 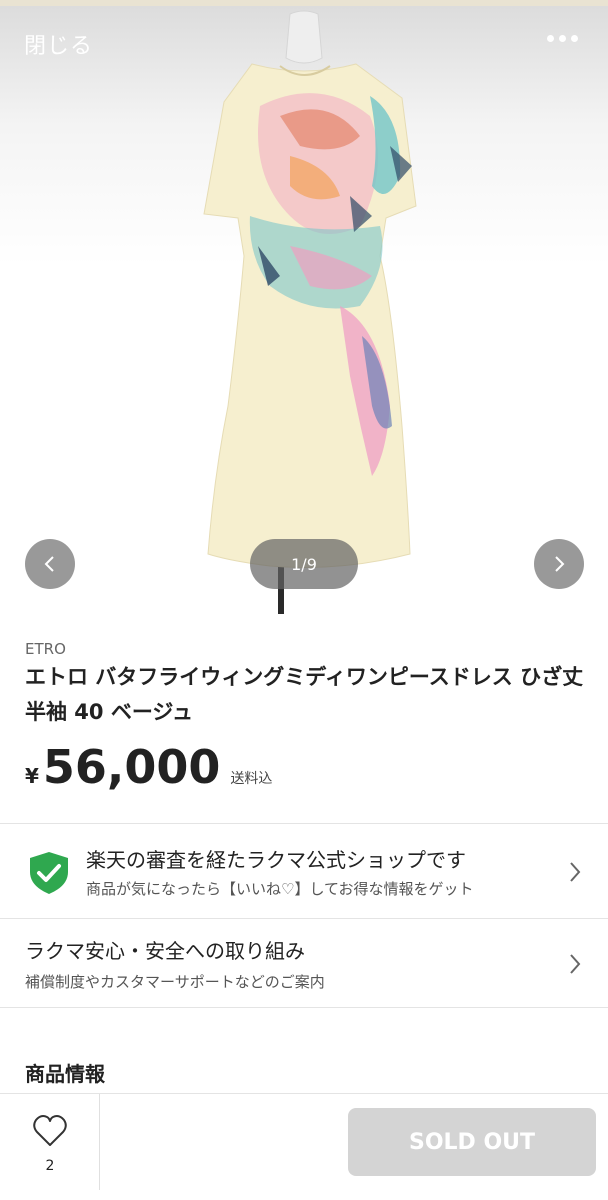 What do you see at coordinates (50, 1130) in the screenshot?
I see `heart-icon` at bounding box center [50, 1130].